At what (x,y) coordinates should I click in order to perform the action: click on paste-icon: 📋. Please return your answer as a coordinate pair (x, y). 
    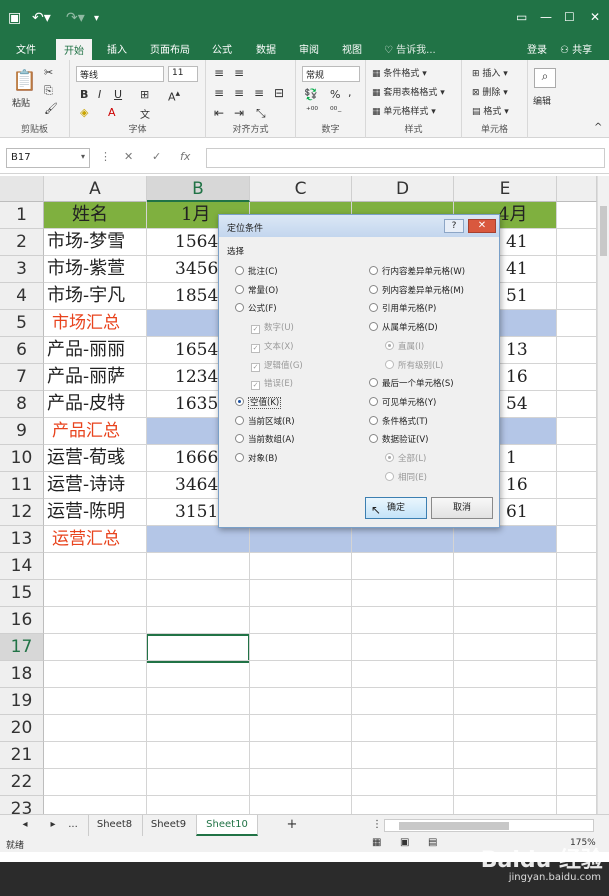
    Looking at the image, I should click on (24, 80).